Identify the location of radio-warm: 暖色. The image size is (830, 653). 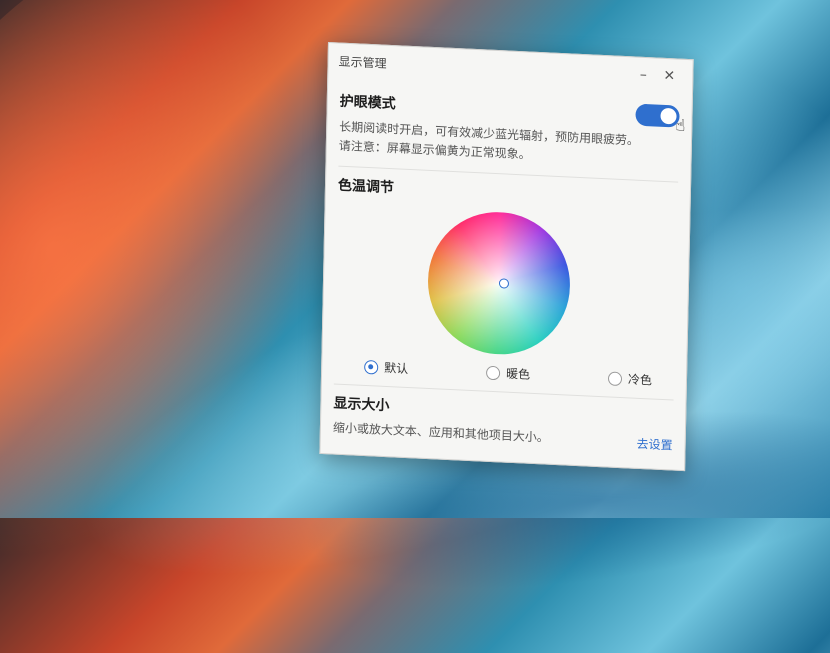
(508, 373).